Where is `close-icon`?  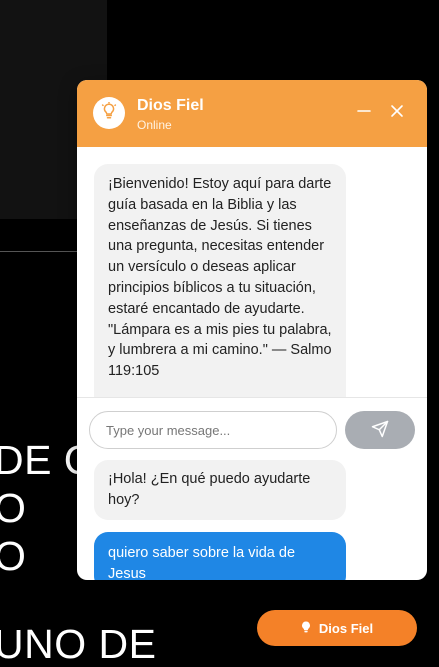
close-icon is located at coordinates (397, 113).